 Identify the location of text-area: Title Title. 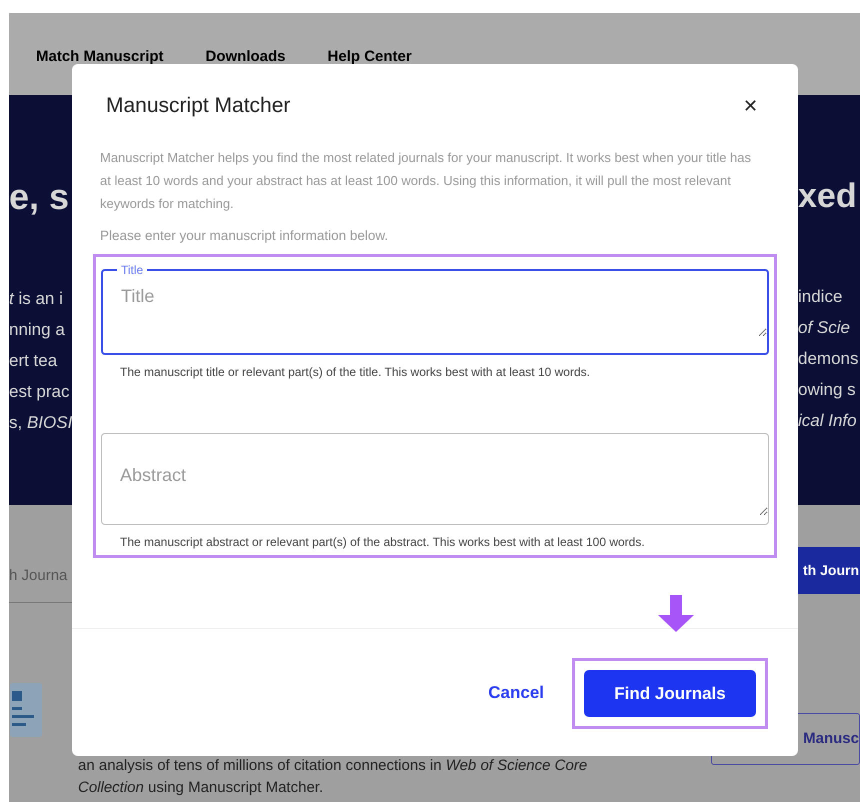
(435, 308).